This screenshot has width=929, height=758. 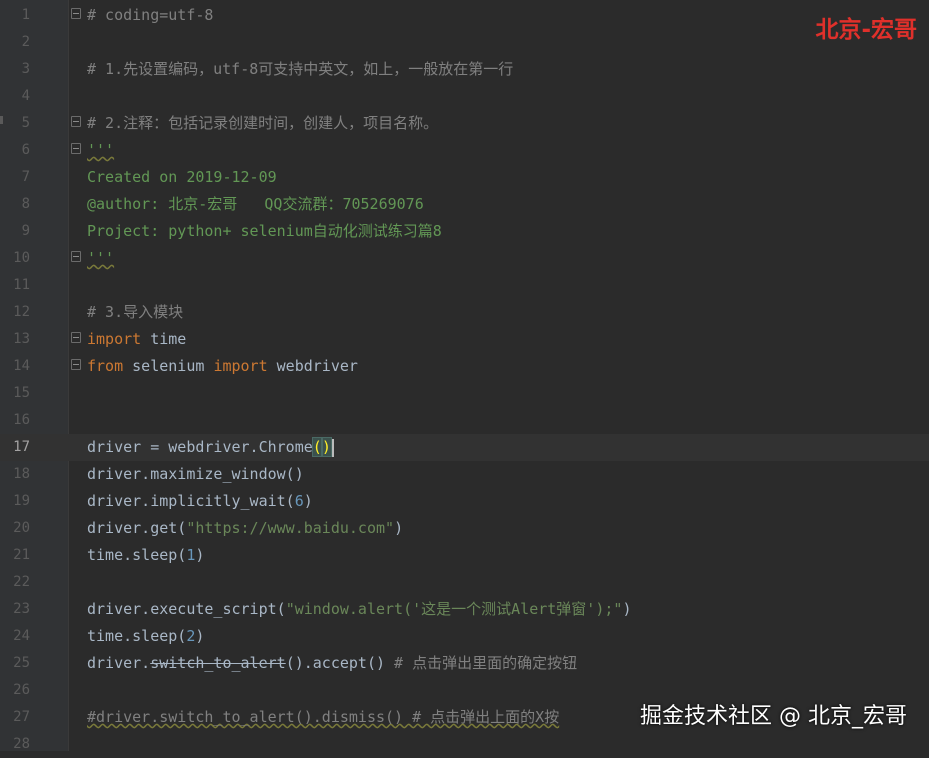 I want to click on code-line: 22, so click(x=464, y=582).